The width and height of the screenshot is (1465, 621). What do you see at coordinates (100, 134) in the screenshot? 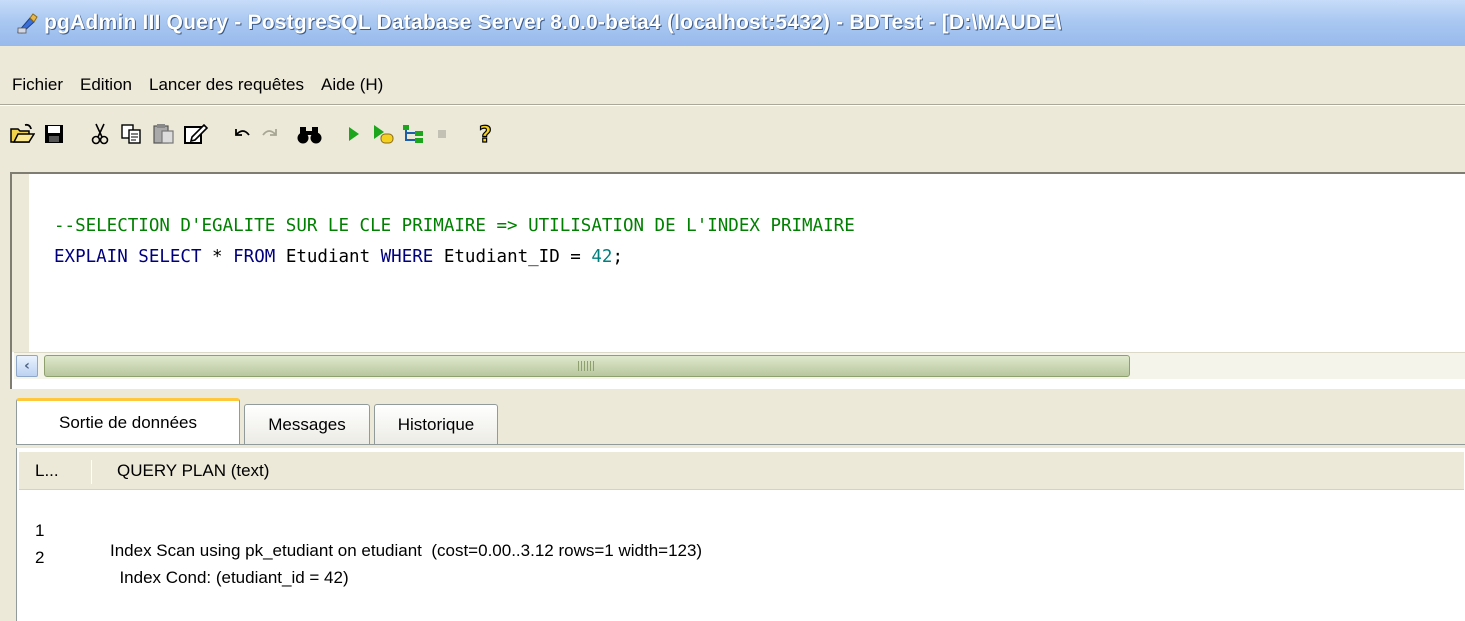
I see `cut-icon` at bounding box center [100, 134].